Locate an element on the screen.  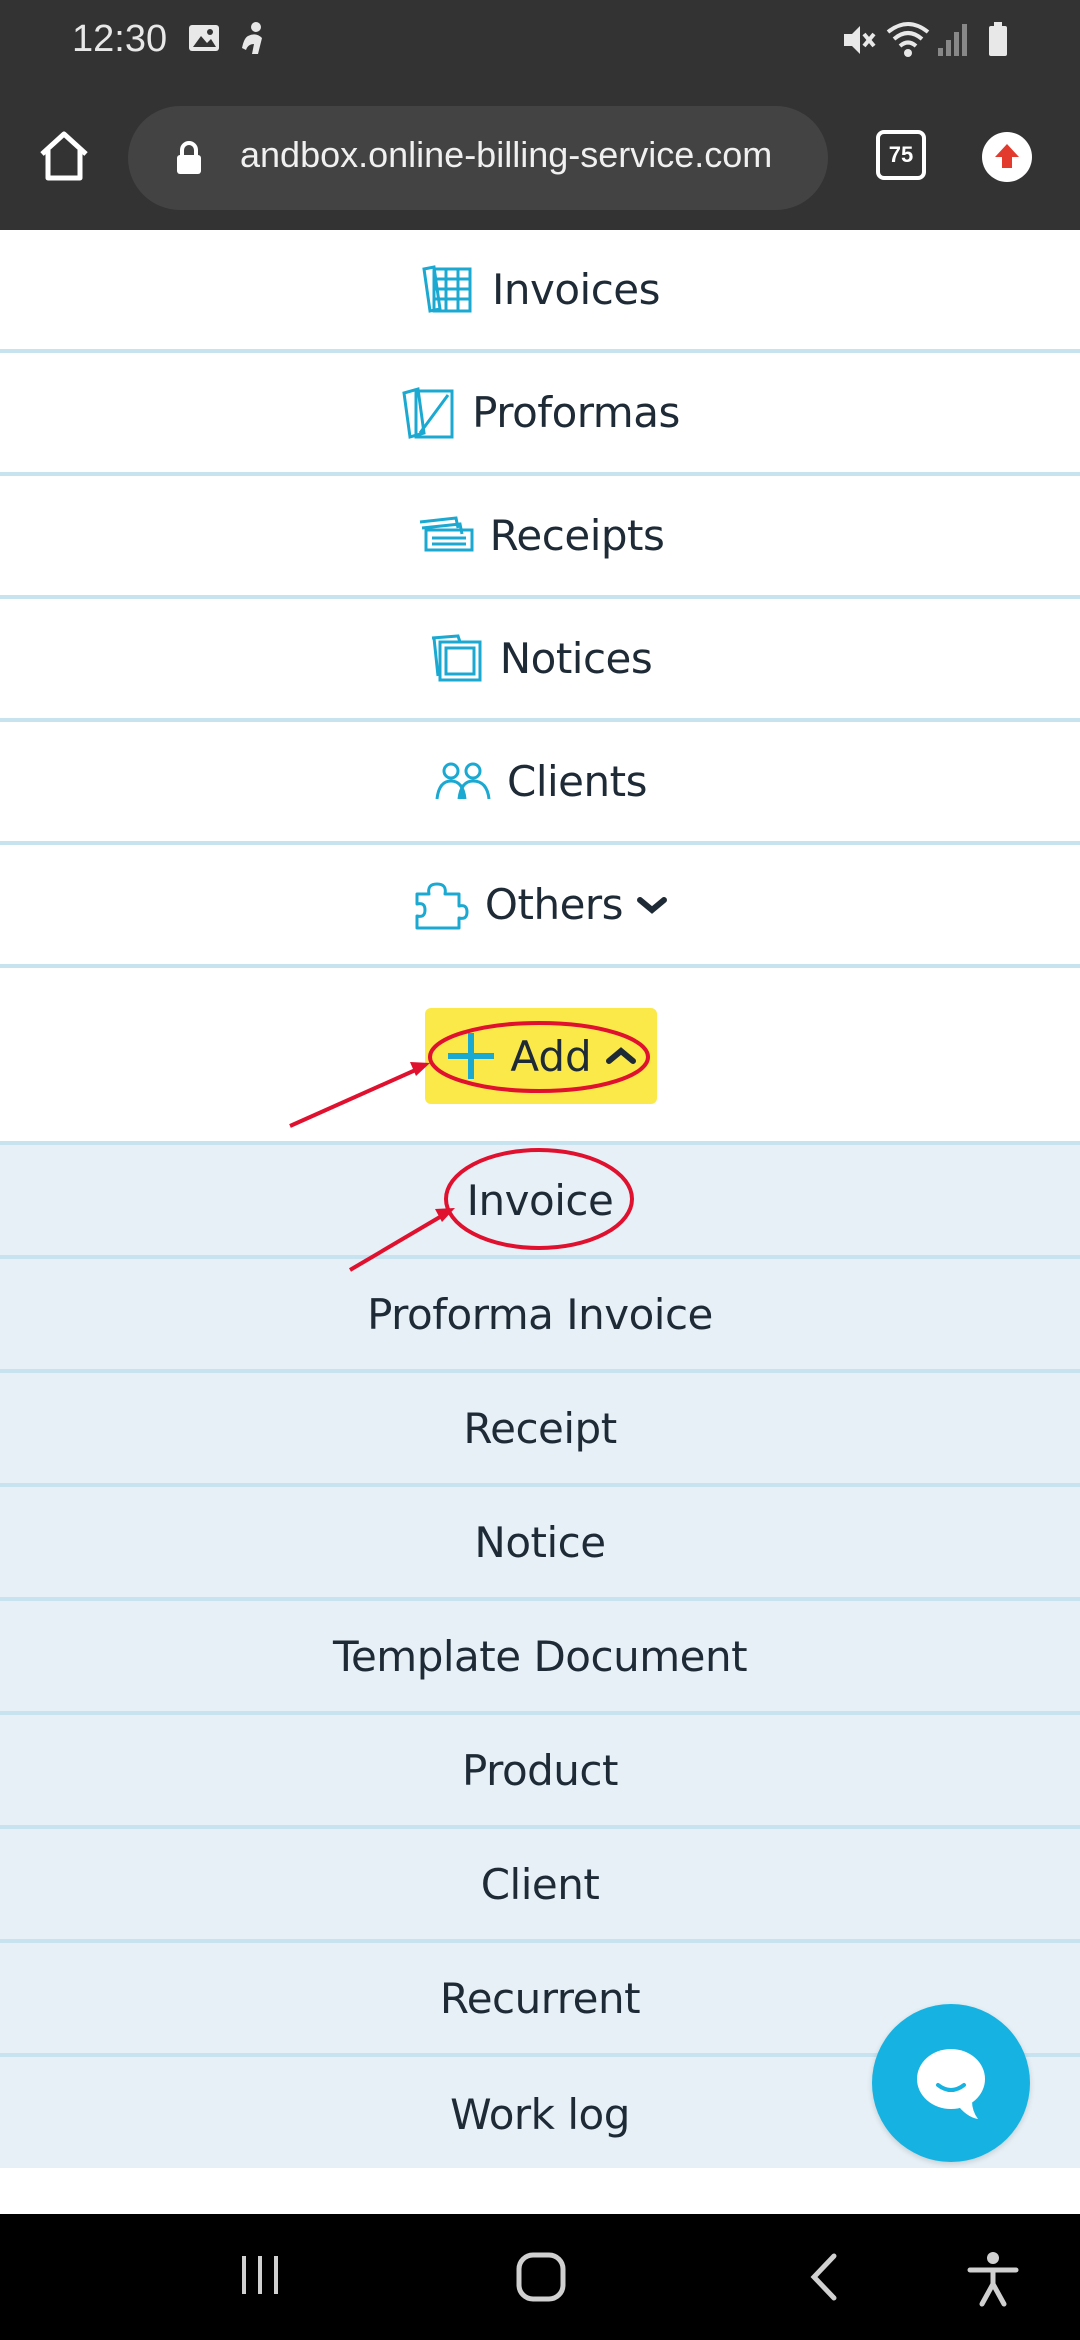
browser-toolbar: andbox.online-billing-service.com 75 is located at coordinates (540, 156).